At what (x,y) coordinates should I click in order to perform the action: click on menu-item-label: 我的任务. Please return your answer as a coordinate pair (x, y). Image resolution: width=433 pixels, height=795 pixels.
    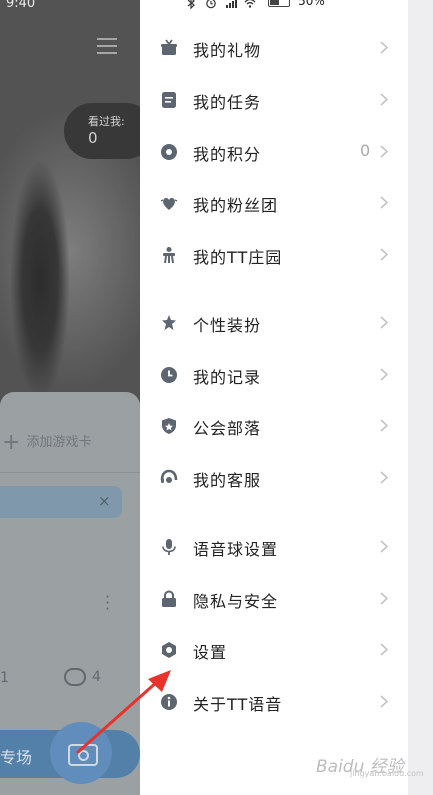
    Looking at the image, I should click on (227, 102).